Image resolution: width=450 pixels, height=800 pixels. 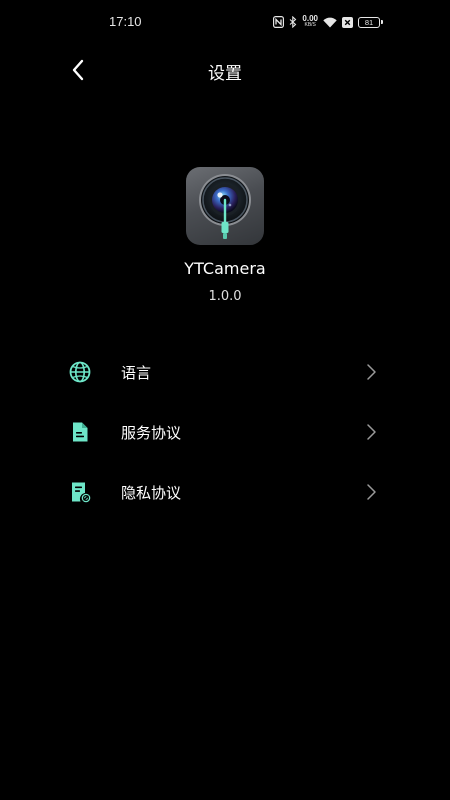 What do you see at coordinates (225, 74) in the screenshot?
I see `page-title: 设置` at bounding box center [225, 74].